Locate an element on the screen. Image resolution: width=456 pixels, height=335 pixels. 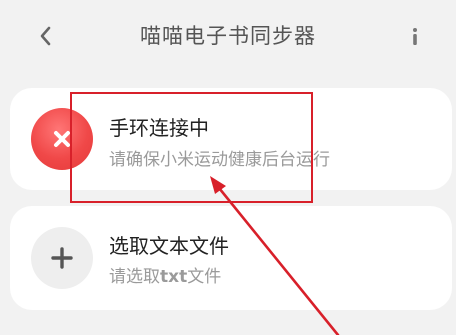
more-vertical-icon is located at coordinates (415, 36).